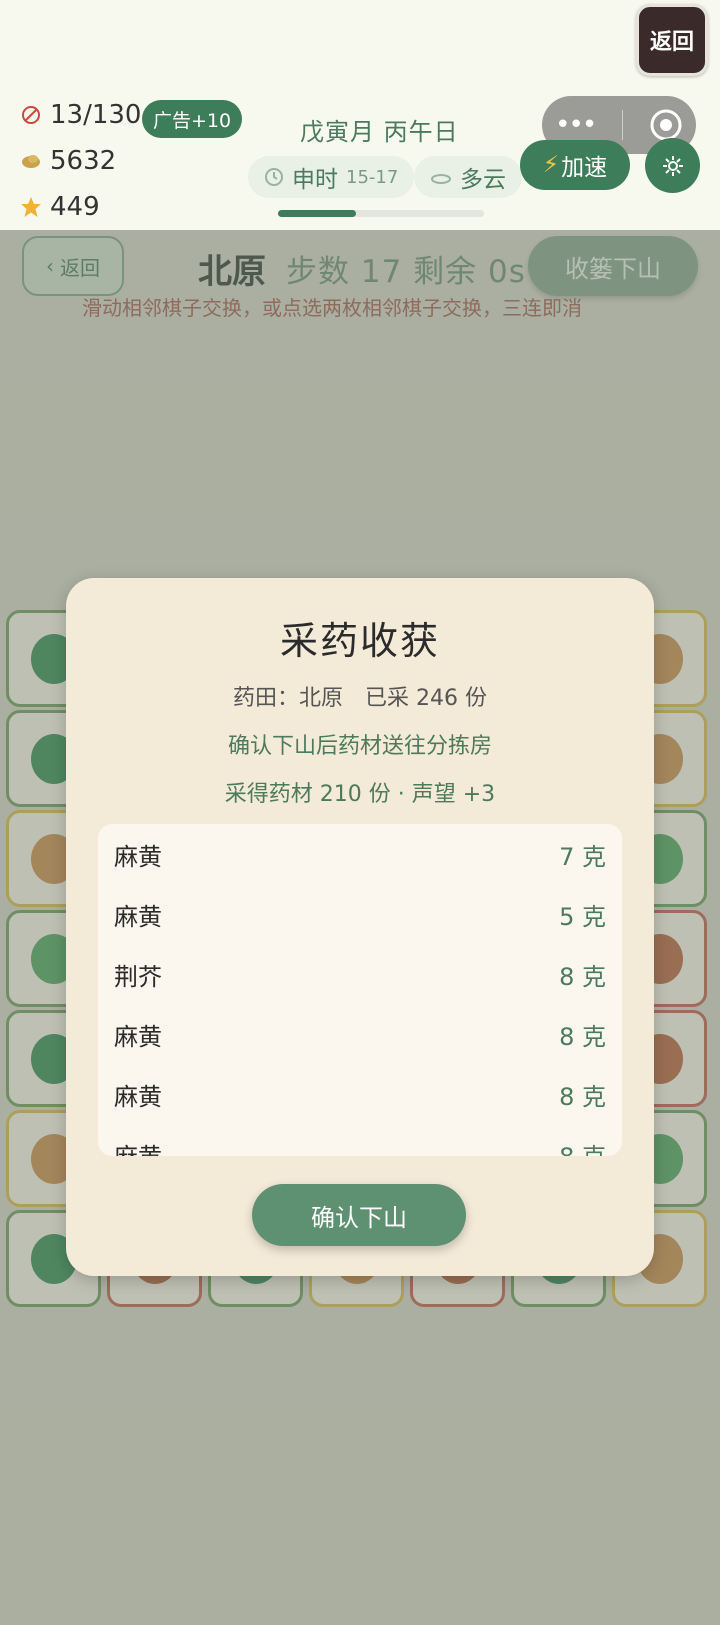  Describe the element at coordinates (96, 115) in the screenshot. I see `energy-value: 13/130` at that location.